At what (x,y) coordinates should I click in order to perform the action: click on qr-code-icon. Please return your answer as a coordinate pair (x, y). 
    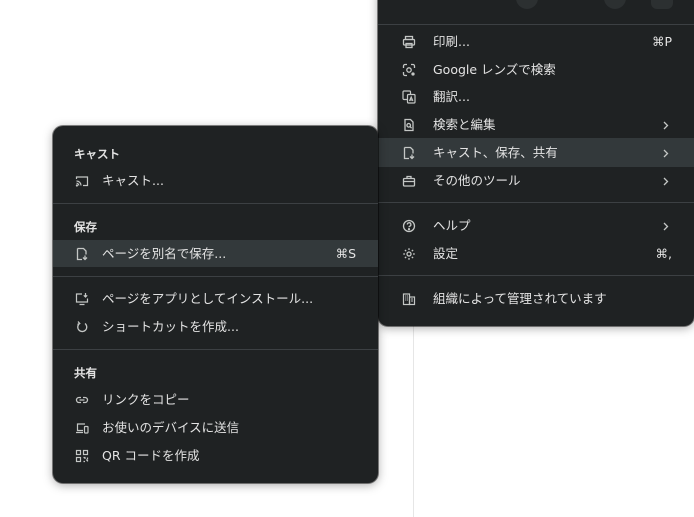
    Looking at the image, I should click on (82, 456).